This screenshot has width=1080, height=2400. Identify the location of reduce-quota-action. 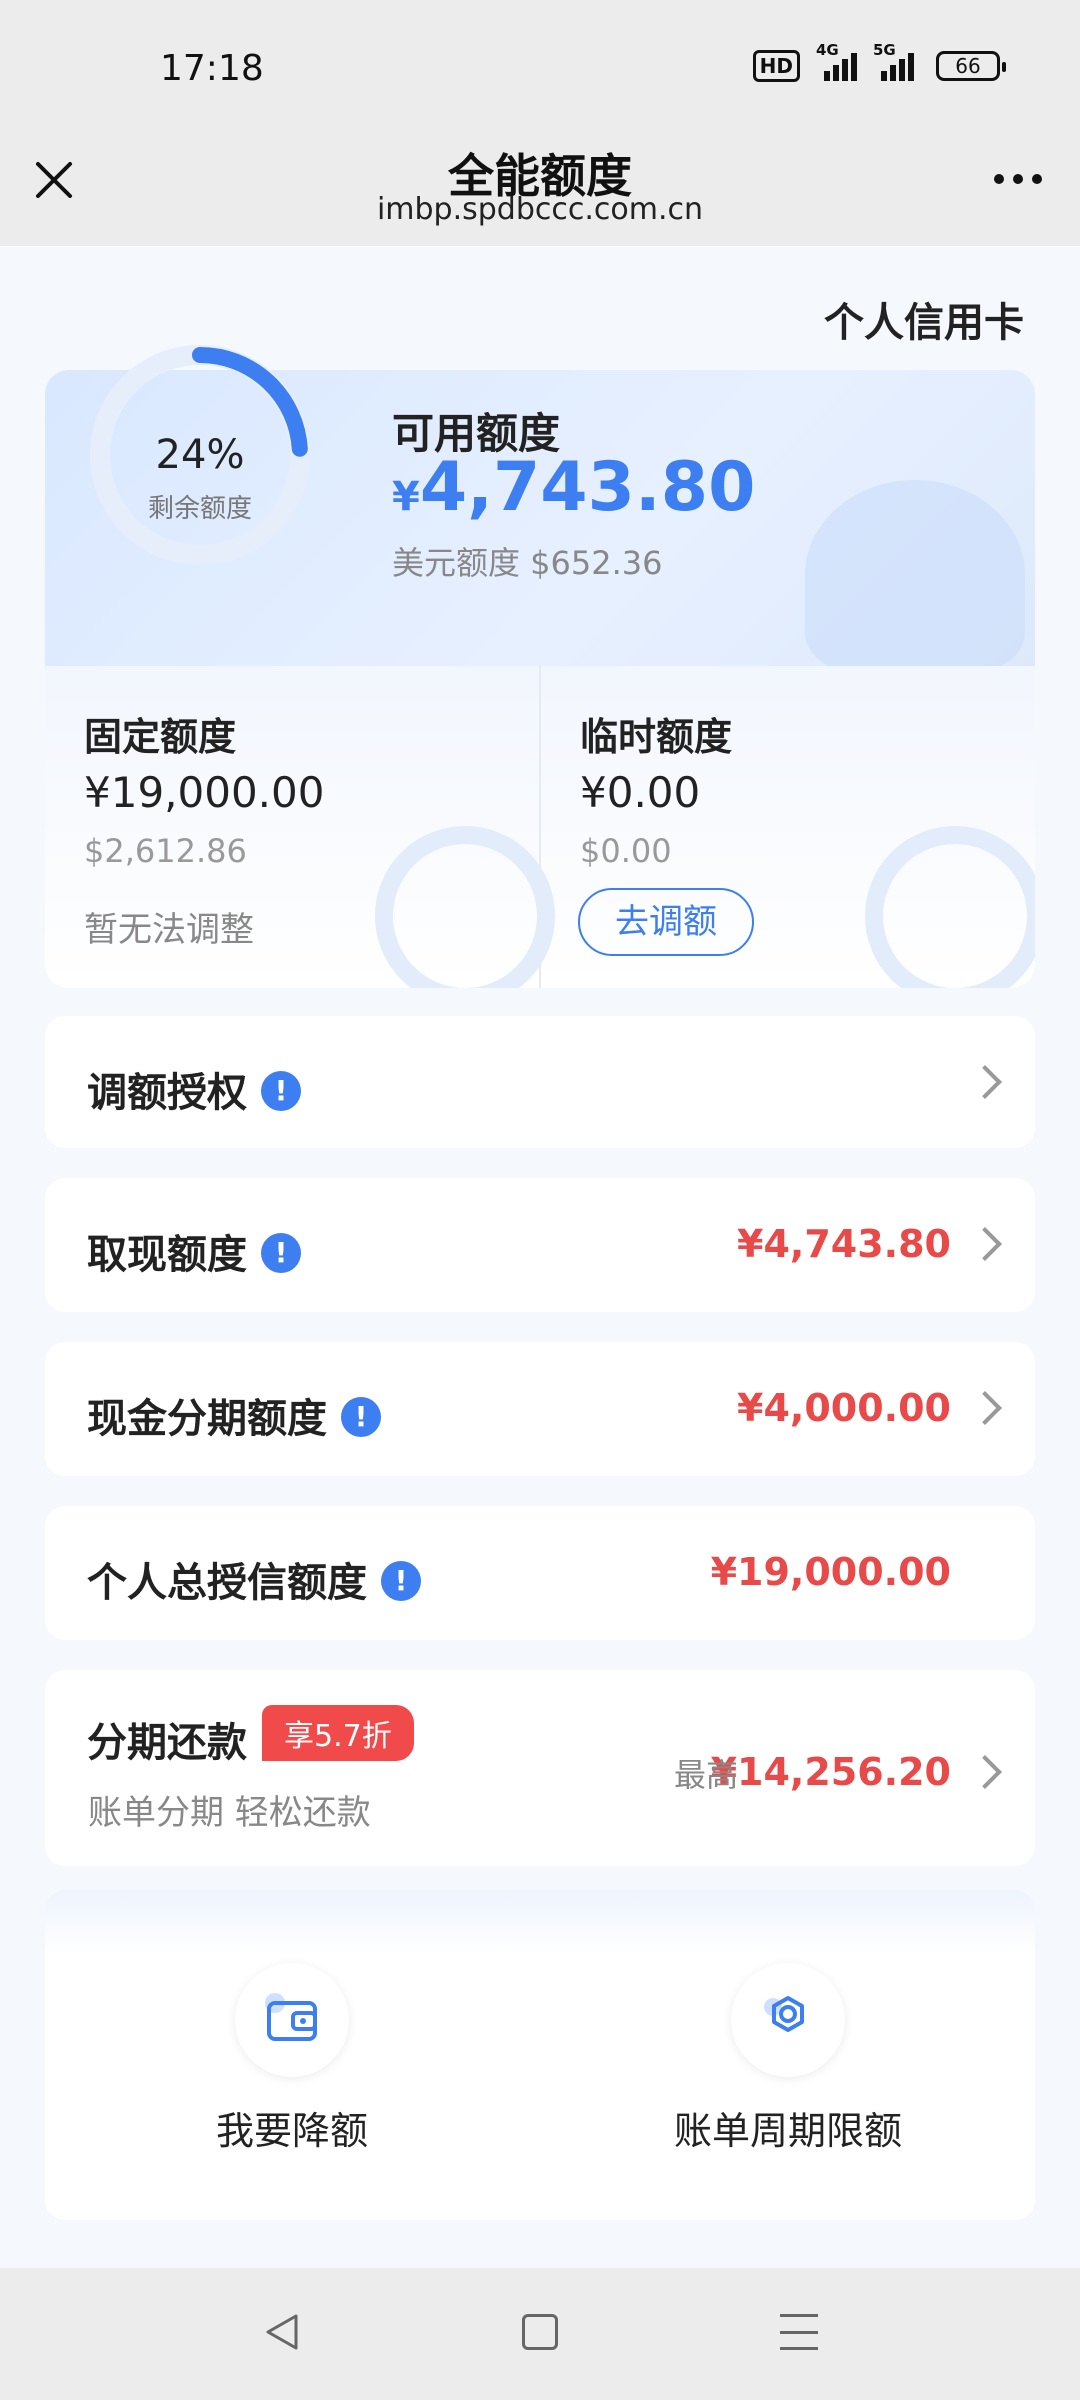
(292, 2020).